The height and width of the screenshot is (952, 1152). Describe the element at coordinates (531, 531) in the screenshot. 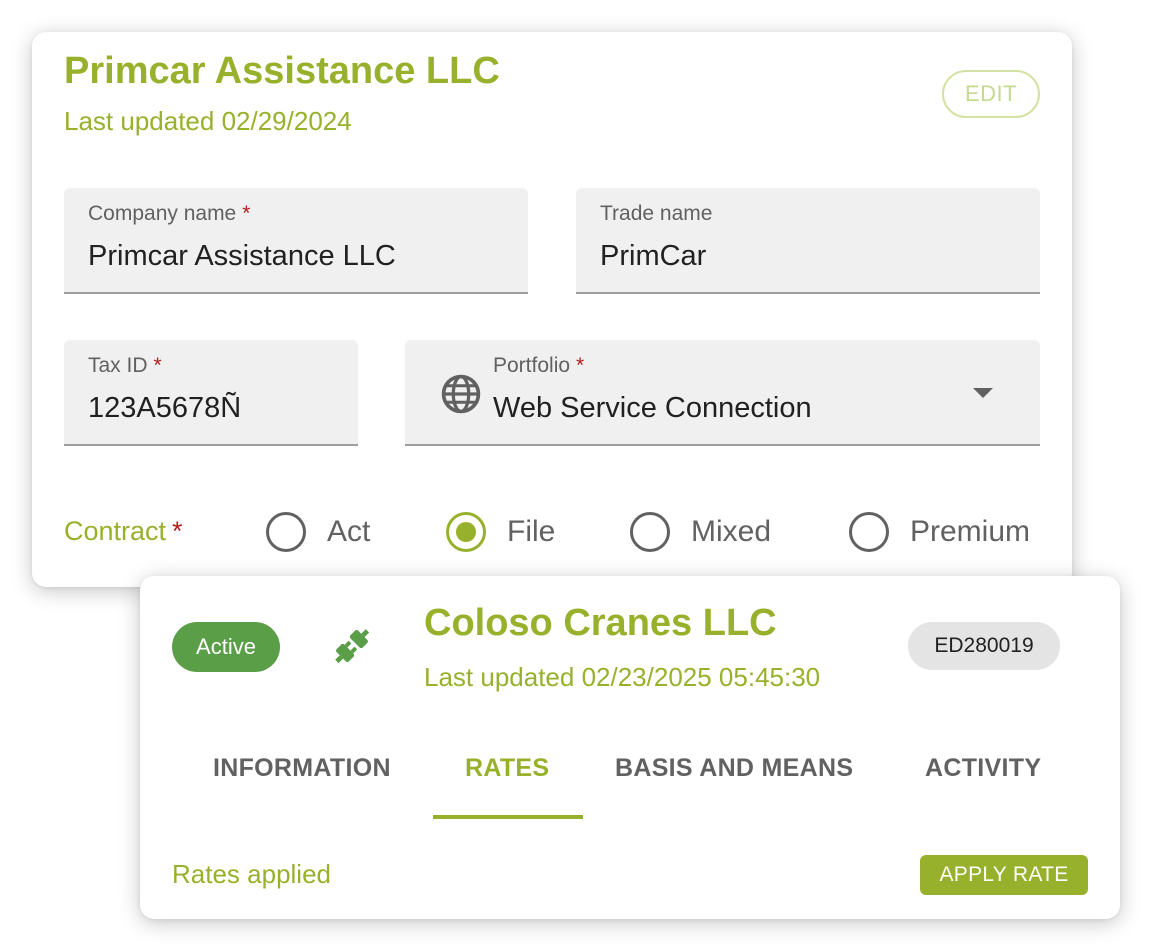

I see `radio-label: File` at that location.